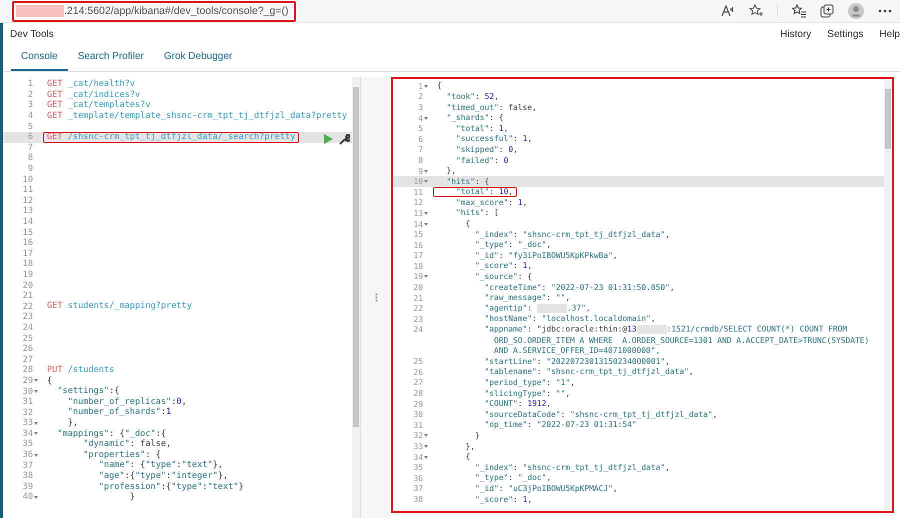 The height and width of the screenshot is (518, 900). What do you see at coordinates (27, 211) in the screenshot?
I see `line-number: 13` at bounding box center [27, 211].